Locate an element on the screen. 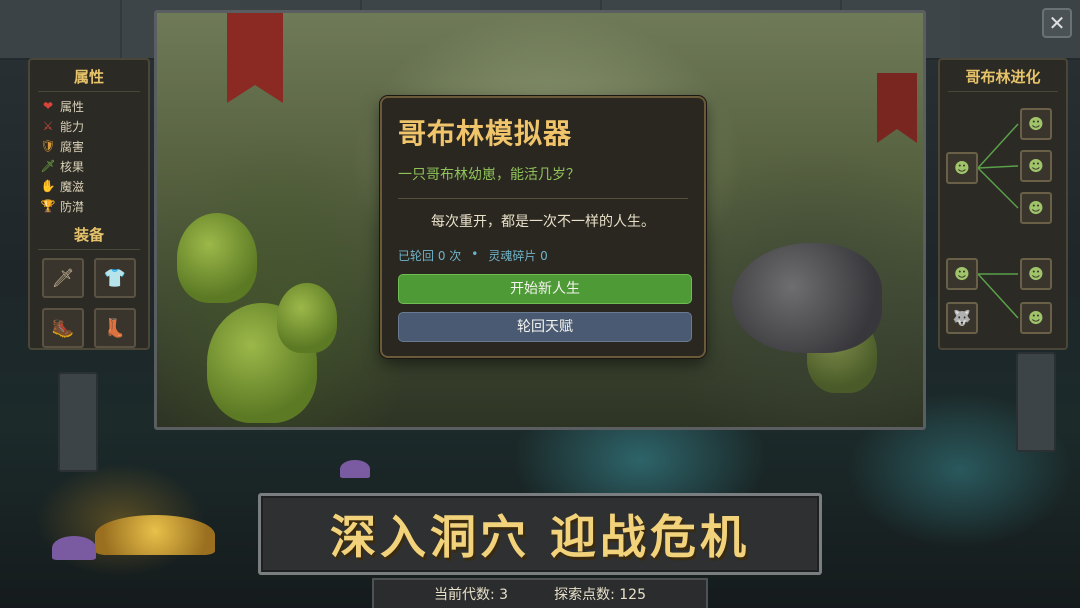 Image resolution: width=1080 pixels, height=608 pixels. rune-pillar-left is located at coordinates (78, 422).